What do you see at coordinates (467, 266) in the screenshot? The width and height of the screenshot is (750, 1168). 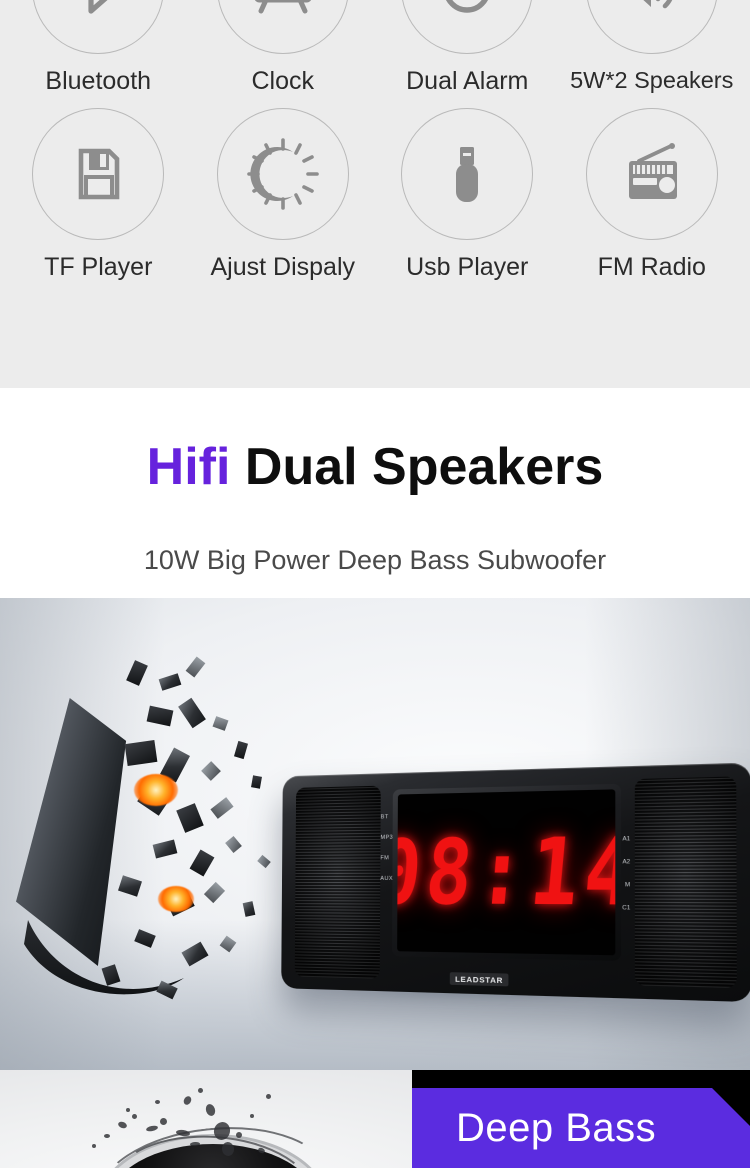 I see `feature-label: Usb Player` at bounding box center [467, 266].